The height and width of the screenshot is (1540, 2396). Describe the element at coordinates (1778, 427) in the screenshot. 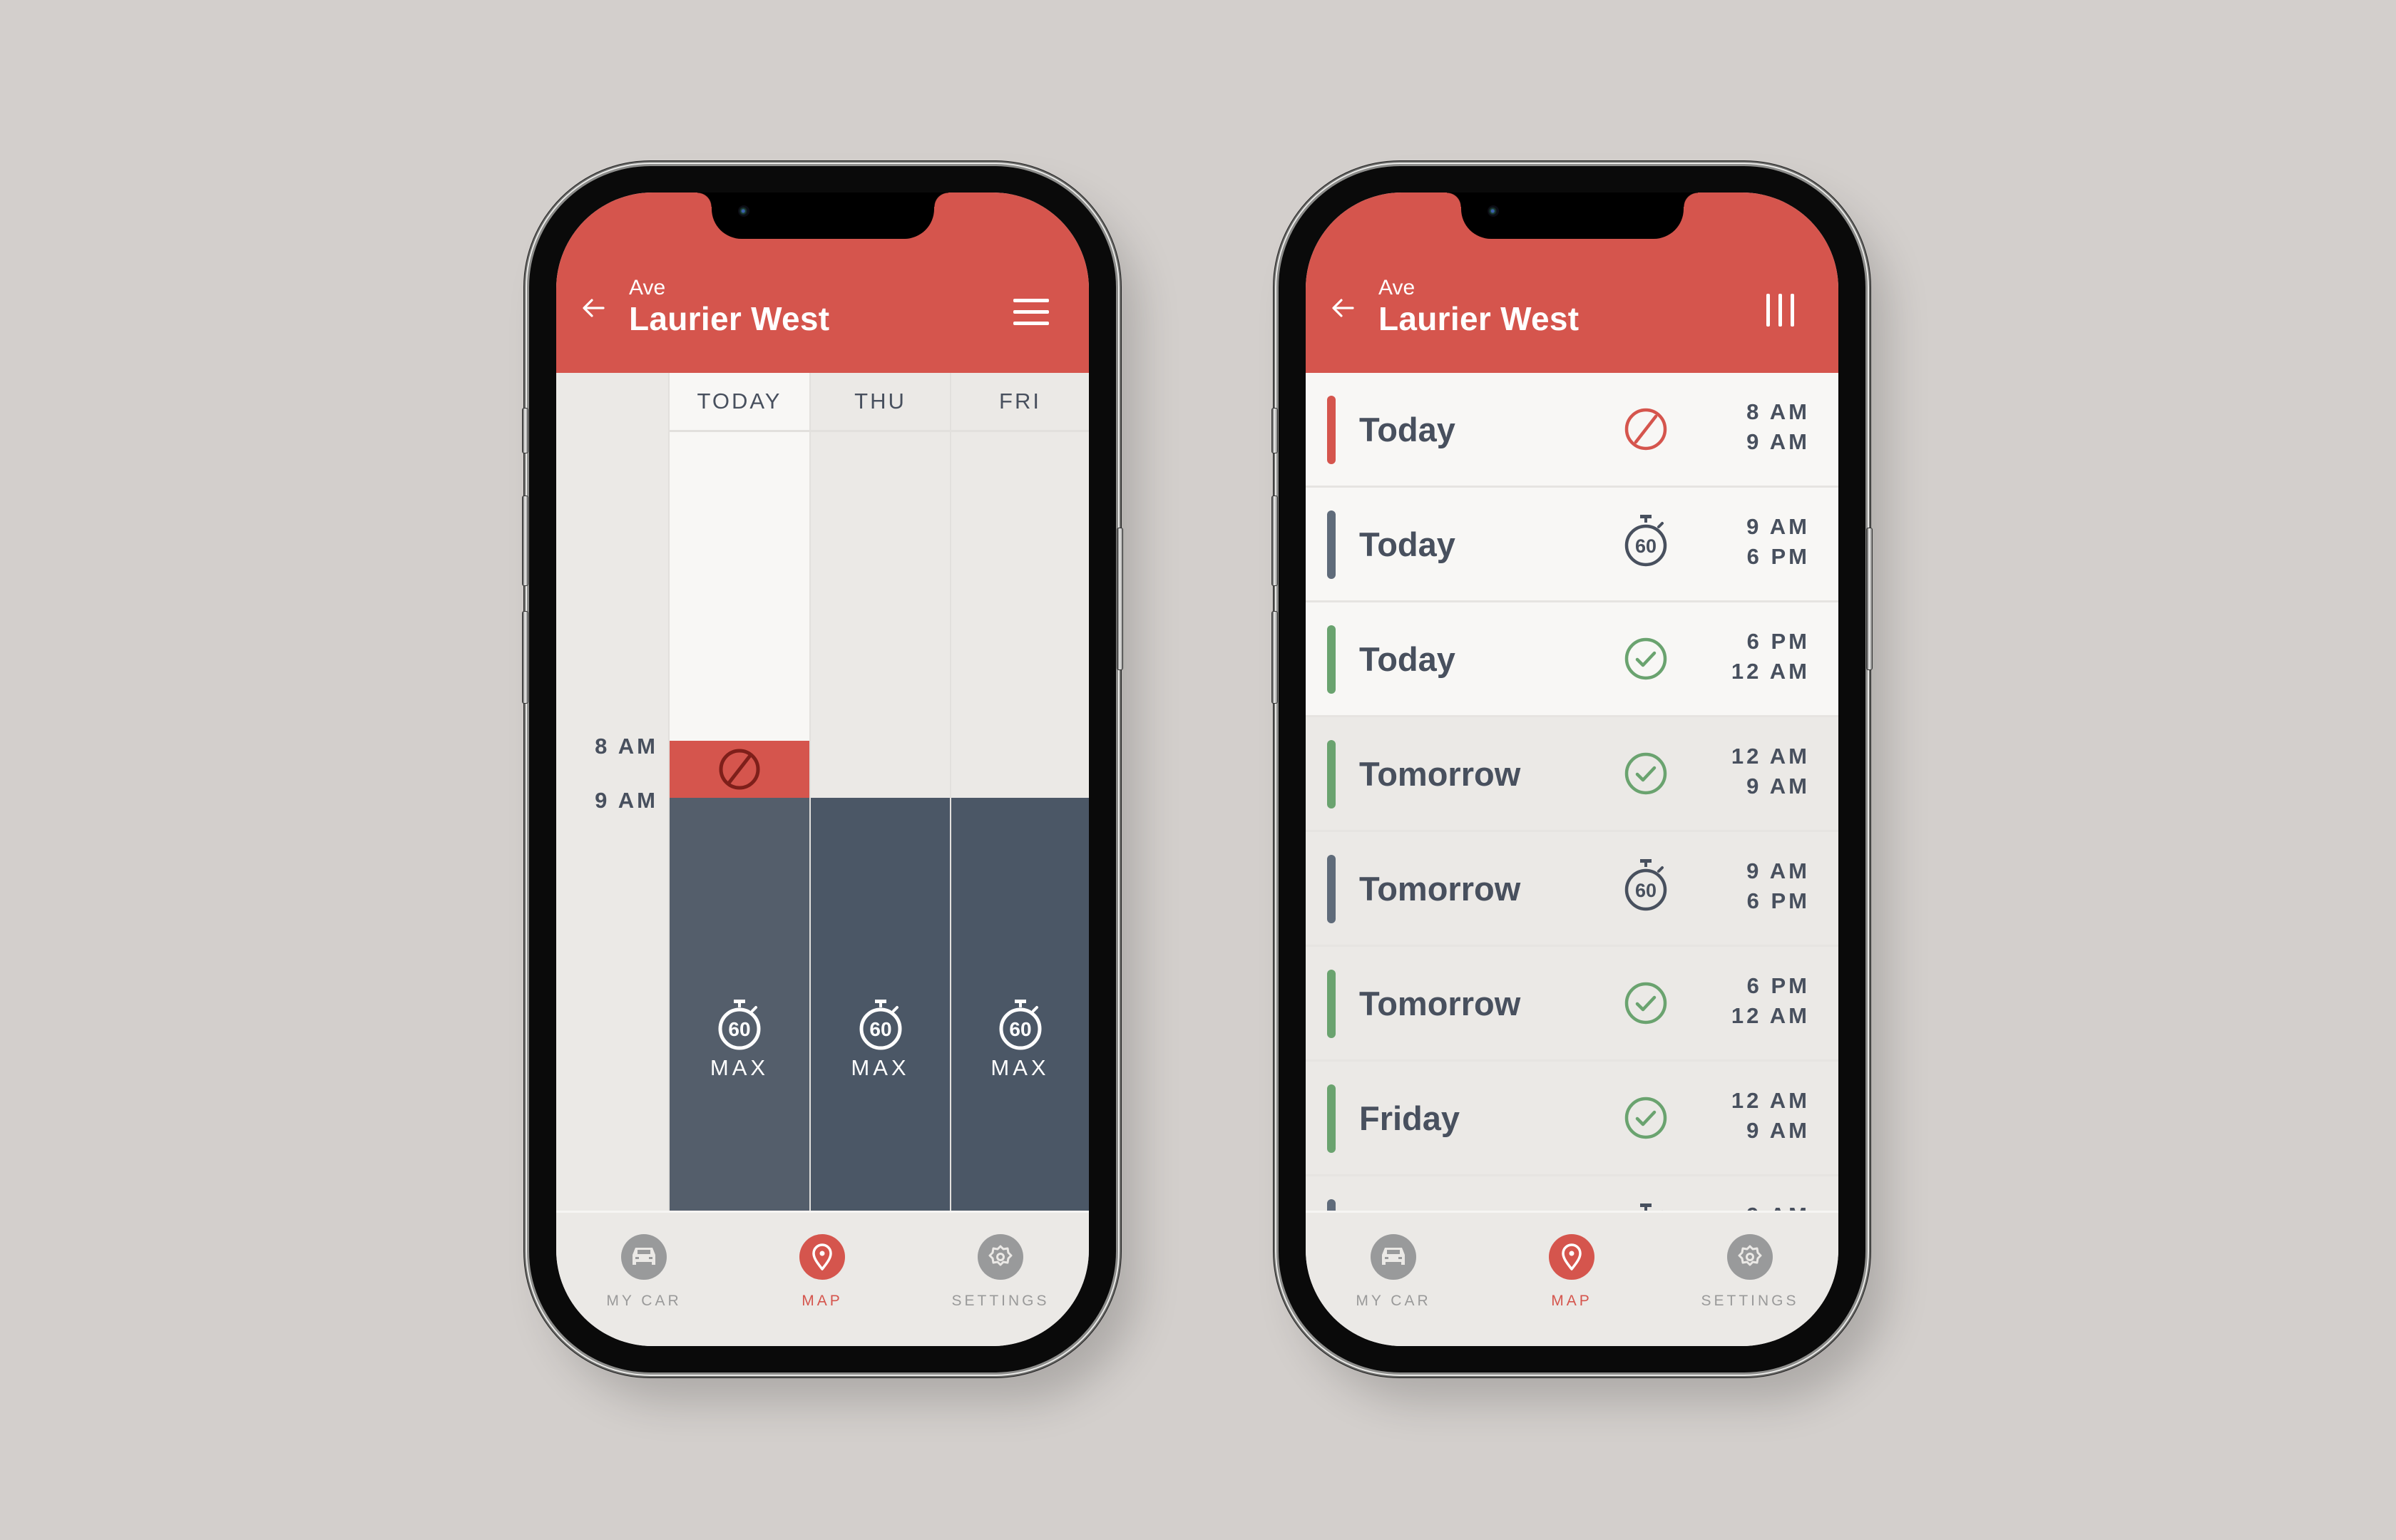

I see `time-range: 8 AM 9 AM` at that location.